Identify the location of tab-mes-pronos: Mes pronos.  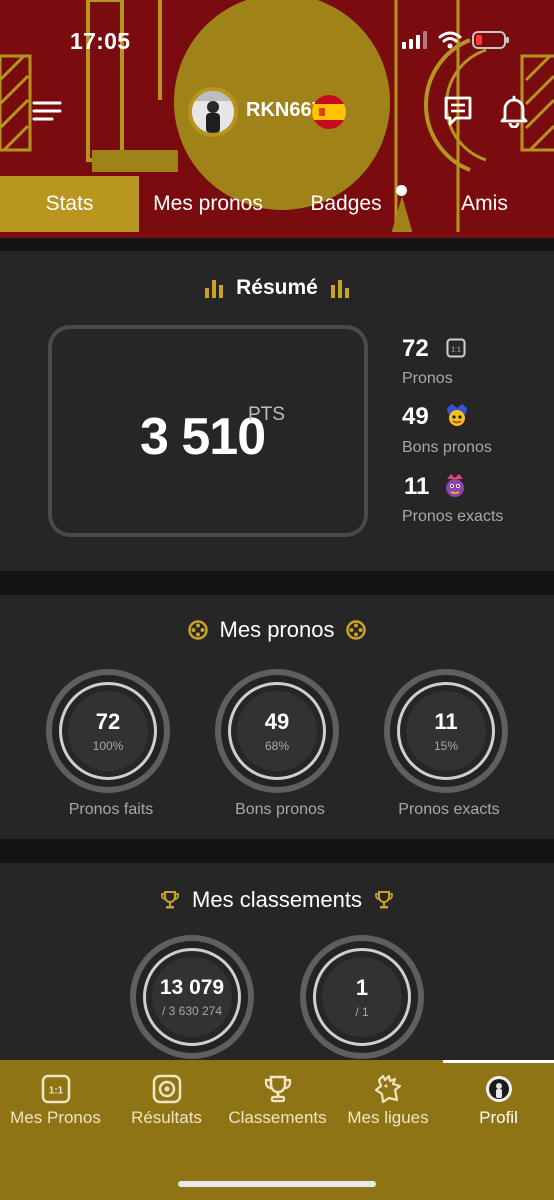
(208, 204).